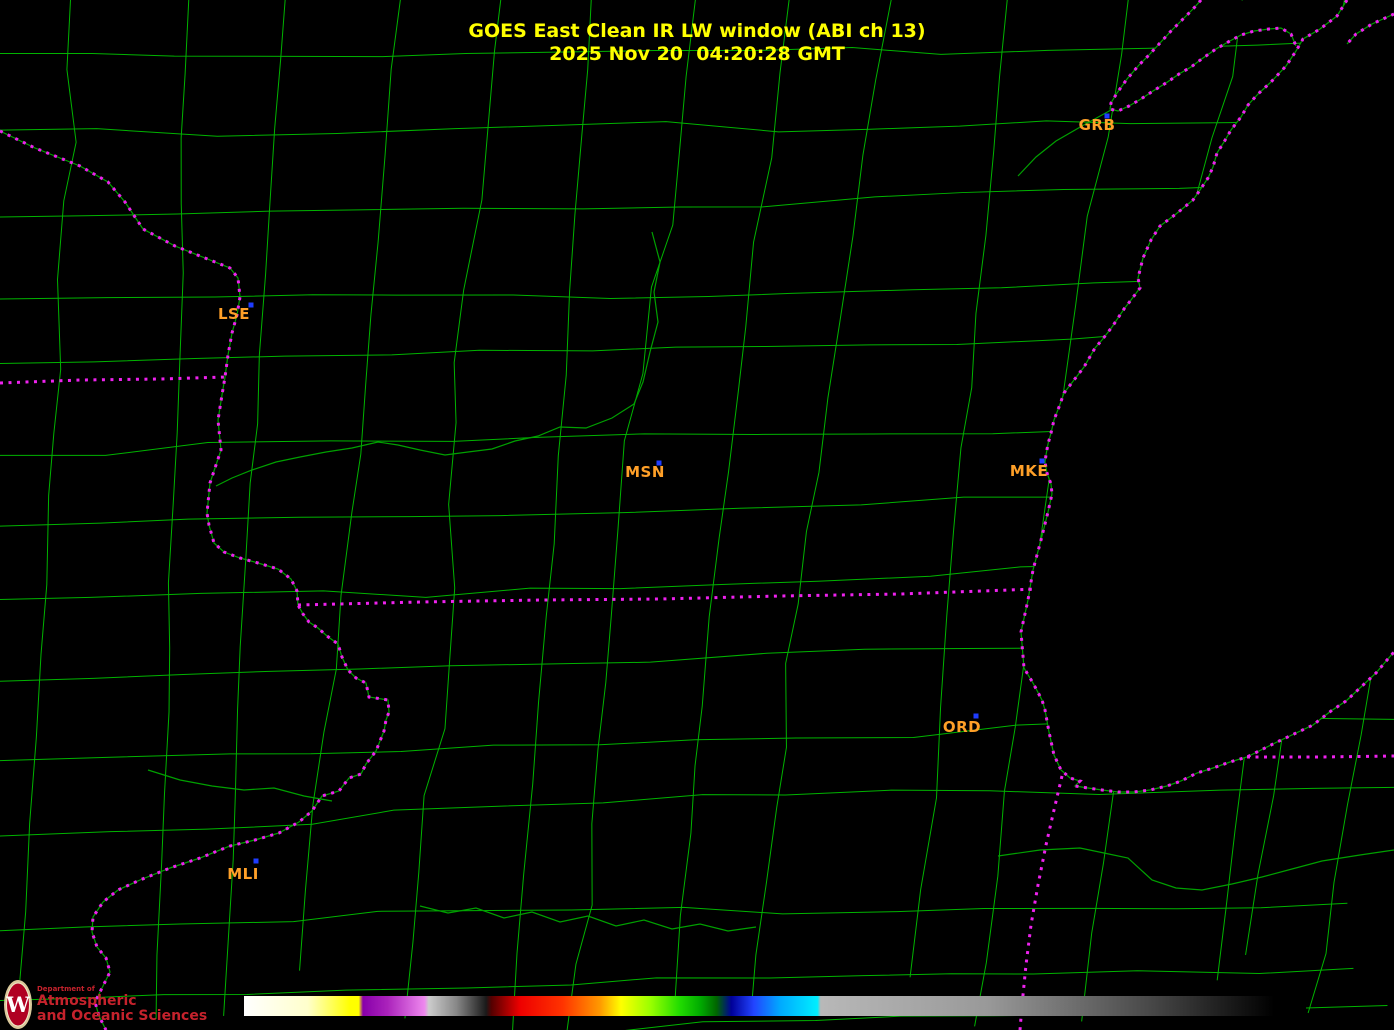 Image resolution: width=1394 pixels, height=1030 pixels. Describe the element at coordinates (1195, 869) in the screenshot. I see `kankakee-river` at that location.